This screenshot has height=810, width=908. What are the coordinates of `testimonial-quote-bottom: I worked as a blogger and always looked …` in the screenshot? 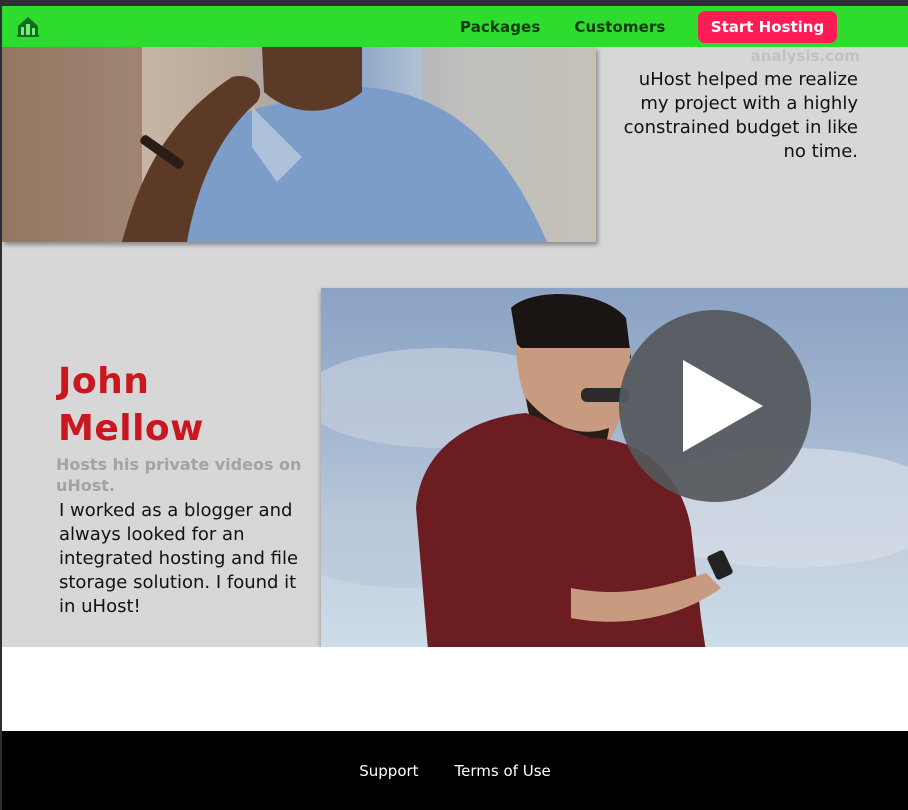 It's located at (179, 558).